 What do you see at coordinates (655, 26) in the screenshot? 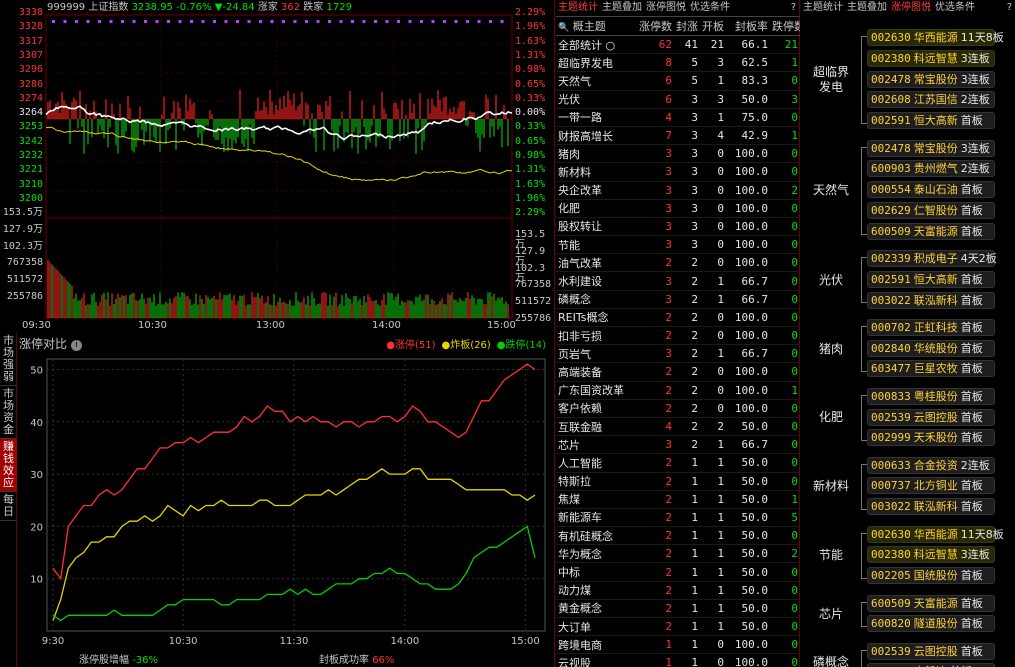
I see `column-header: 涨停数` at bounding box center [655, 26].